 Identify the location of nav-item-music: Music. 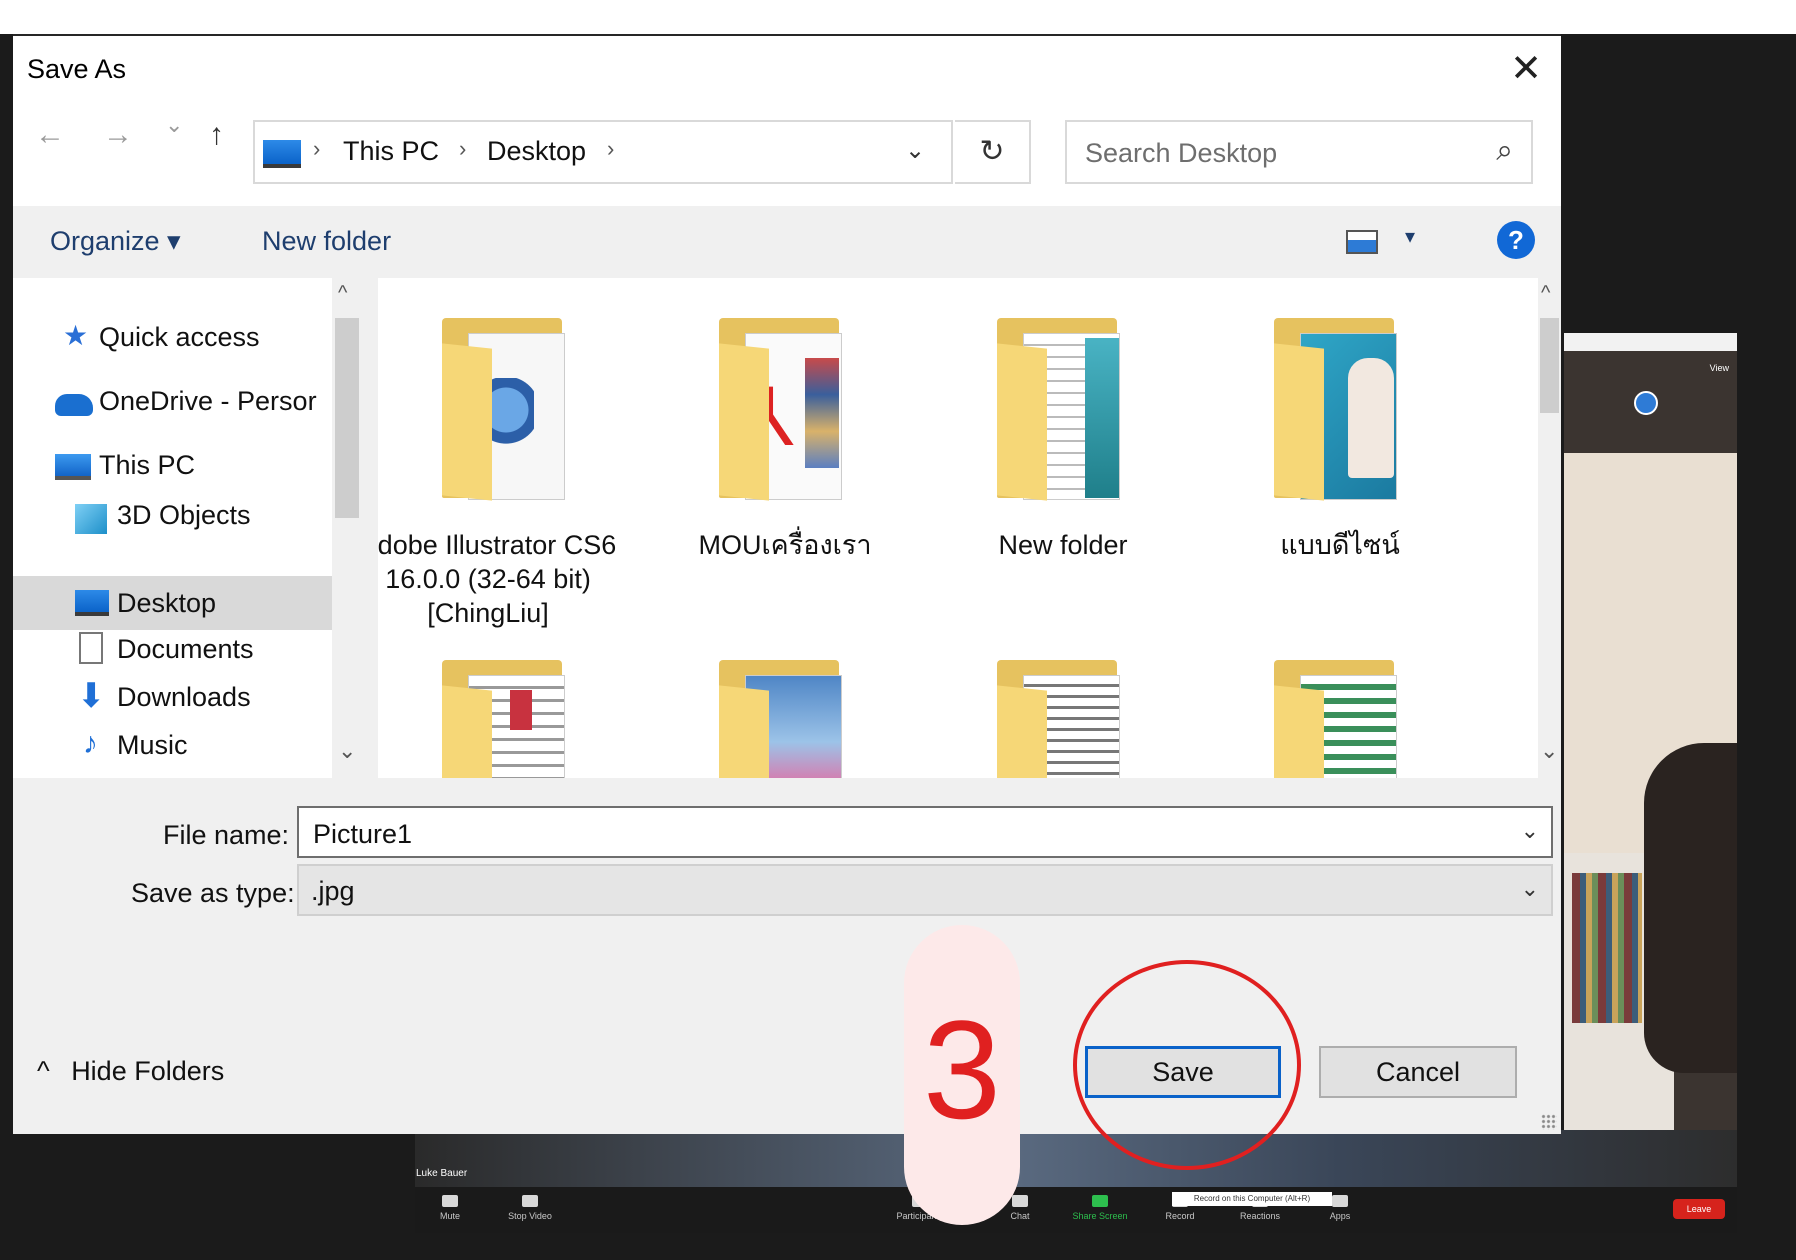
(152, 745).